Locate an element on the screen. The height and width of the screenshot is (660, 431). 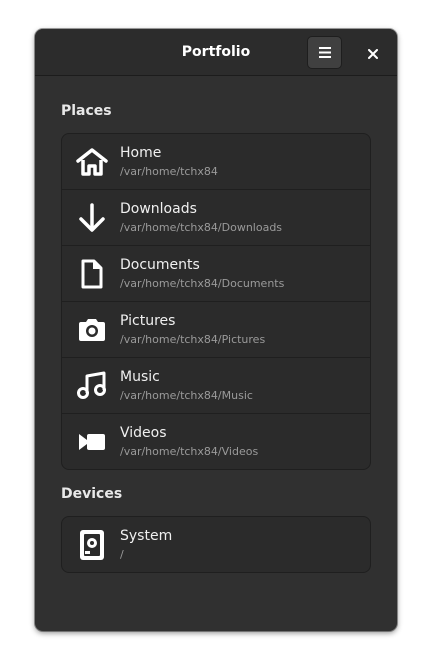
place-row-music: Music /var/home/tchx84/Music is located at coordinates (216, 386).